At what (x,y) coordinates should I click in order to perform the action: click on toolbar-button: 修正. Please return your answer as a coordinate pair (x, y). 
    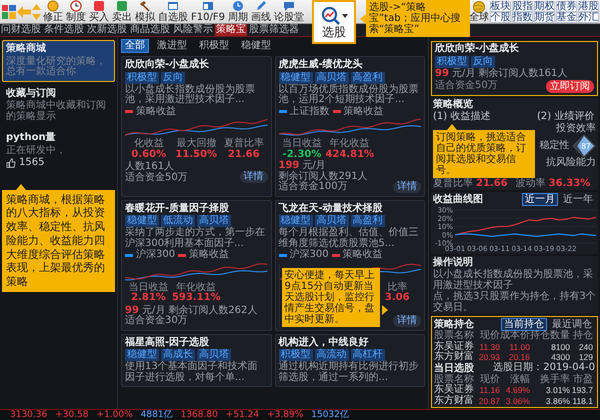
    Looking at the image, I should click on (53, 11).